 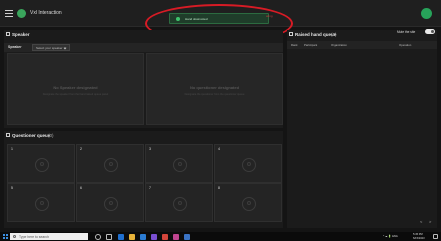 I want to click on queue-slot: 8, so click(x=248, y=202).